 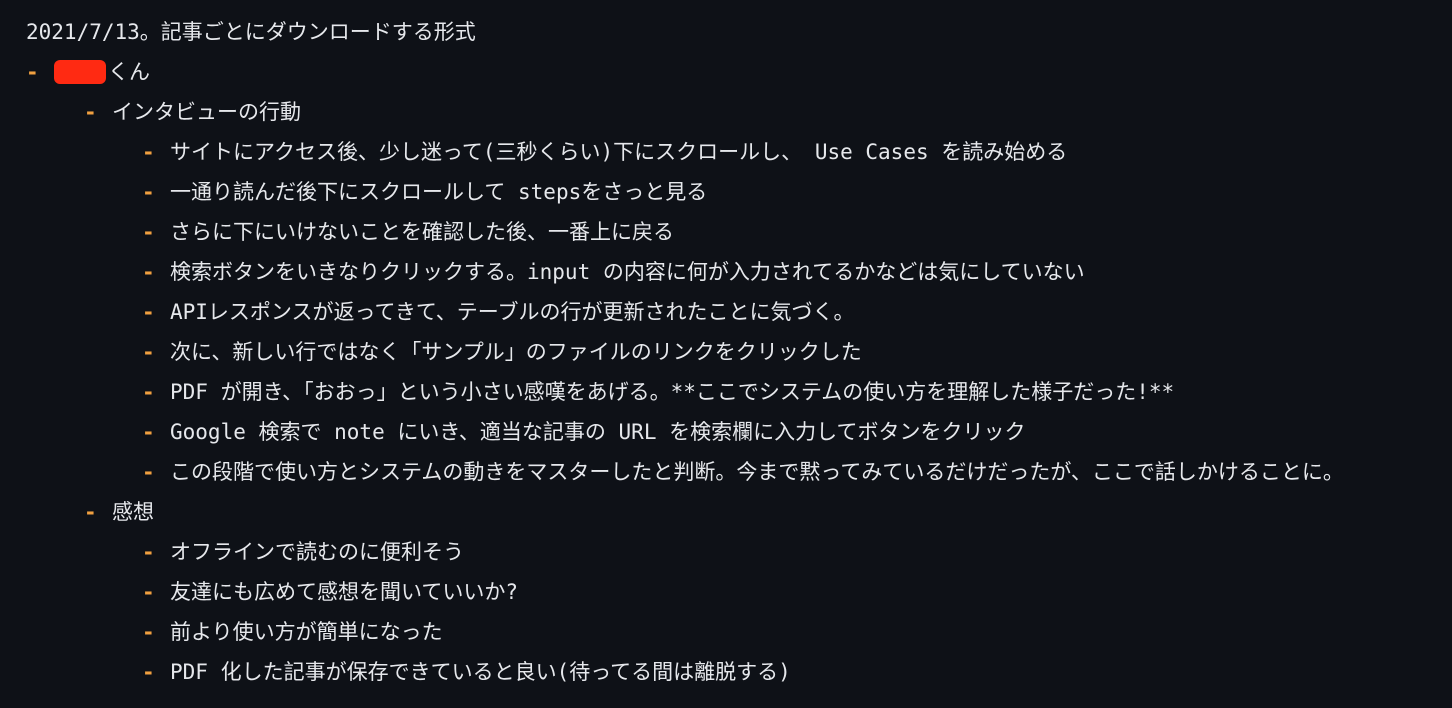 I want to click on list-item: - 友達にも広めて感想を聞いていいか?, so click(x=726, y=592).